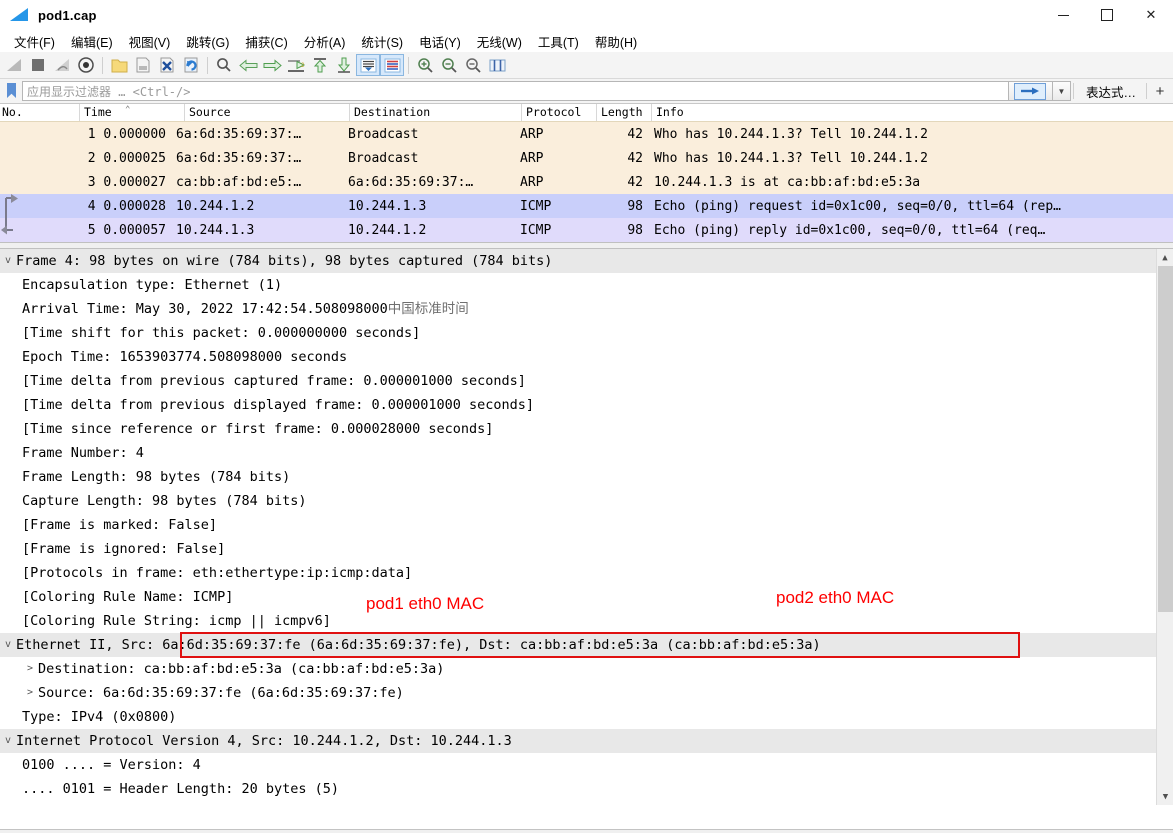  Describe the element at coordinates (1030, 91) in the screenshot. I see `apply-filter-button` at that location.